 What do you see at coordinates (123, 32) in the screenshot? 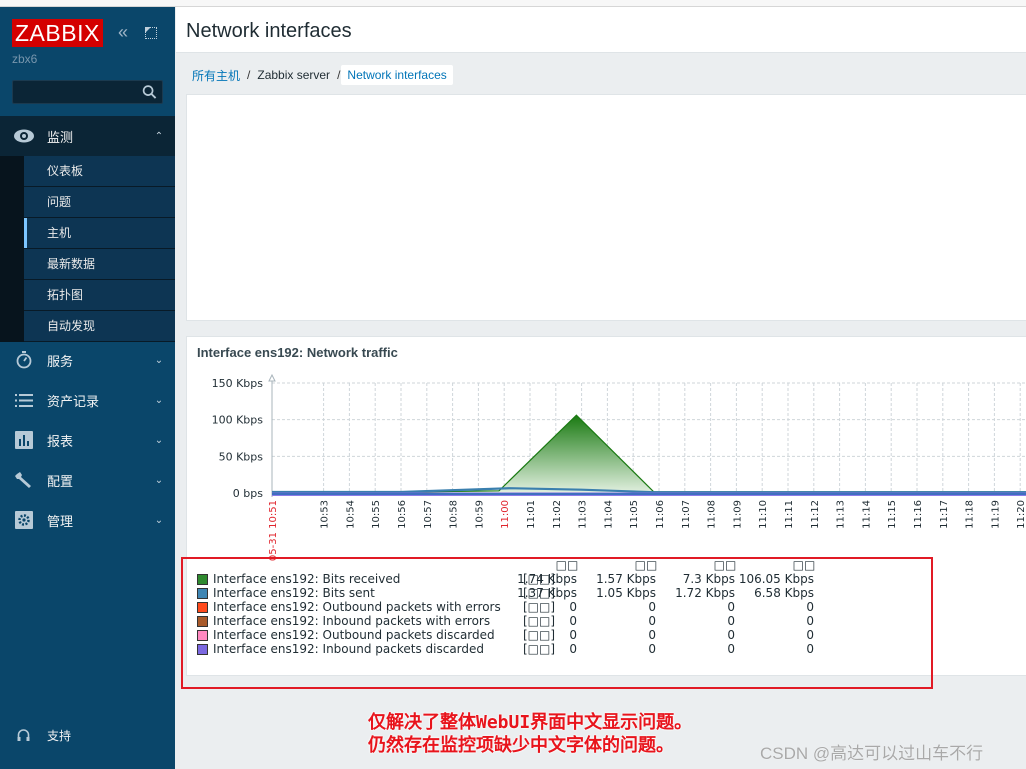
I see `collapse-sidebar-icon: «` at bounding box center [123, 32].